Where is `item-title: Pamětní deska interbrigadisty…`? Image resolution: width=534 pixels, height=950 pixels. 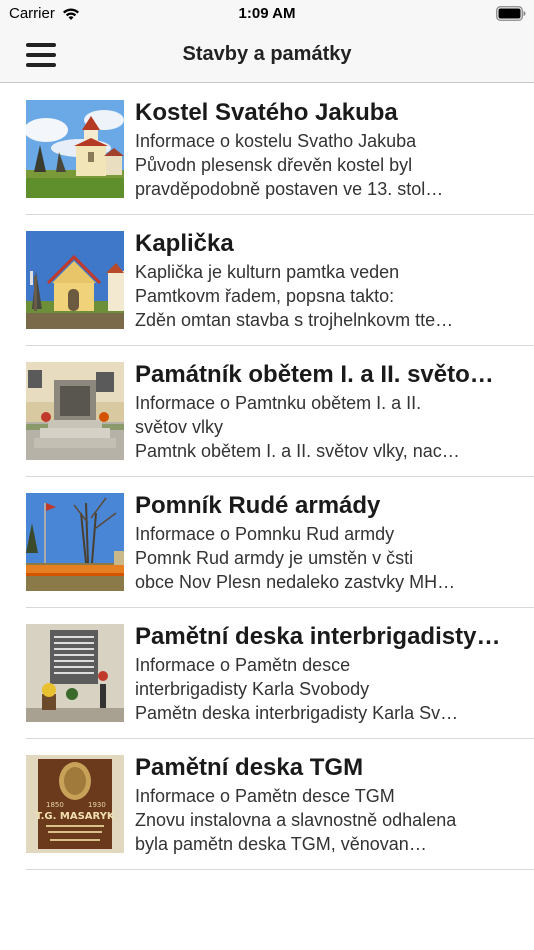 item-title: Pamětní deska interbrigadisty… is located at coordinates (318, 636).